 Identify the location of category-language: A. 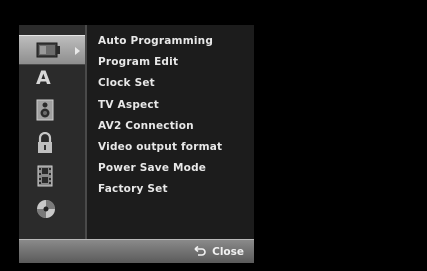
(52, 78).